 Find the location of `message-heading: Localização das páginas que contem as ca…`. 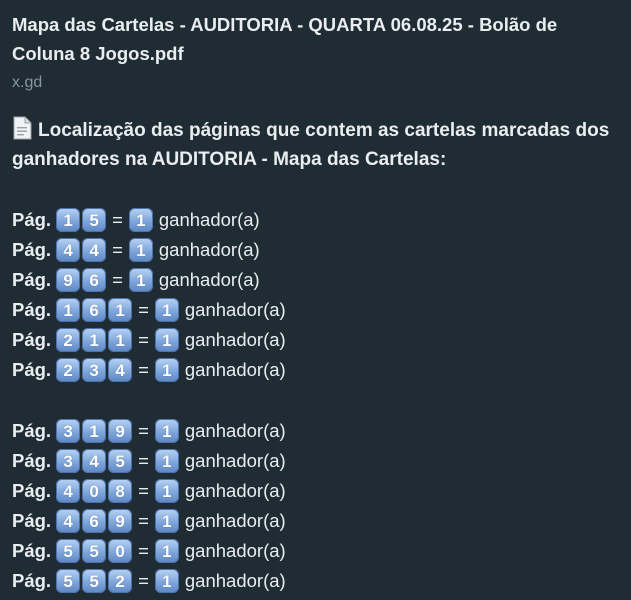

message-heading: Localização das páginas que contem as ca… is located at coordinates (315, 145).